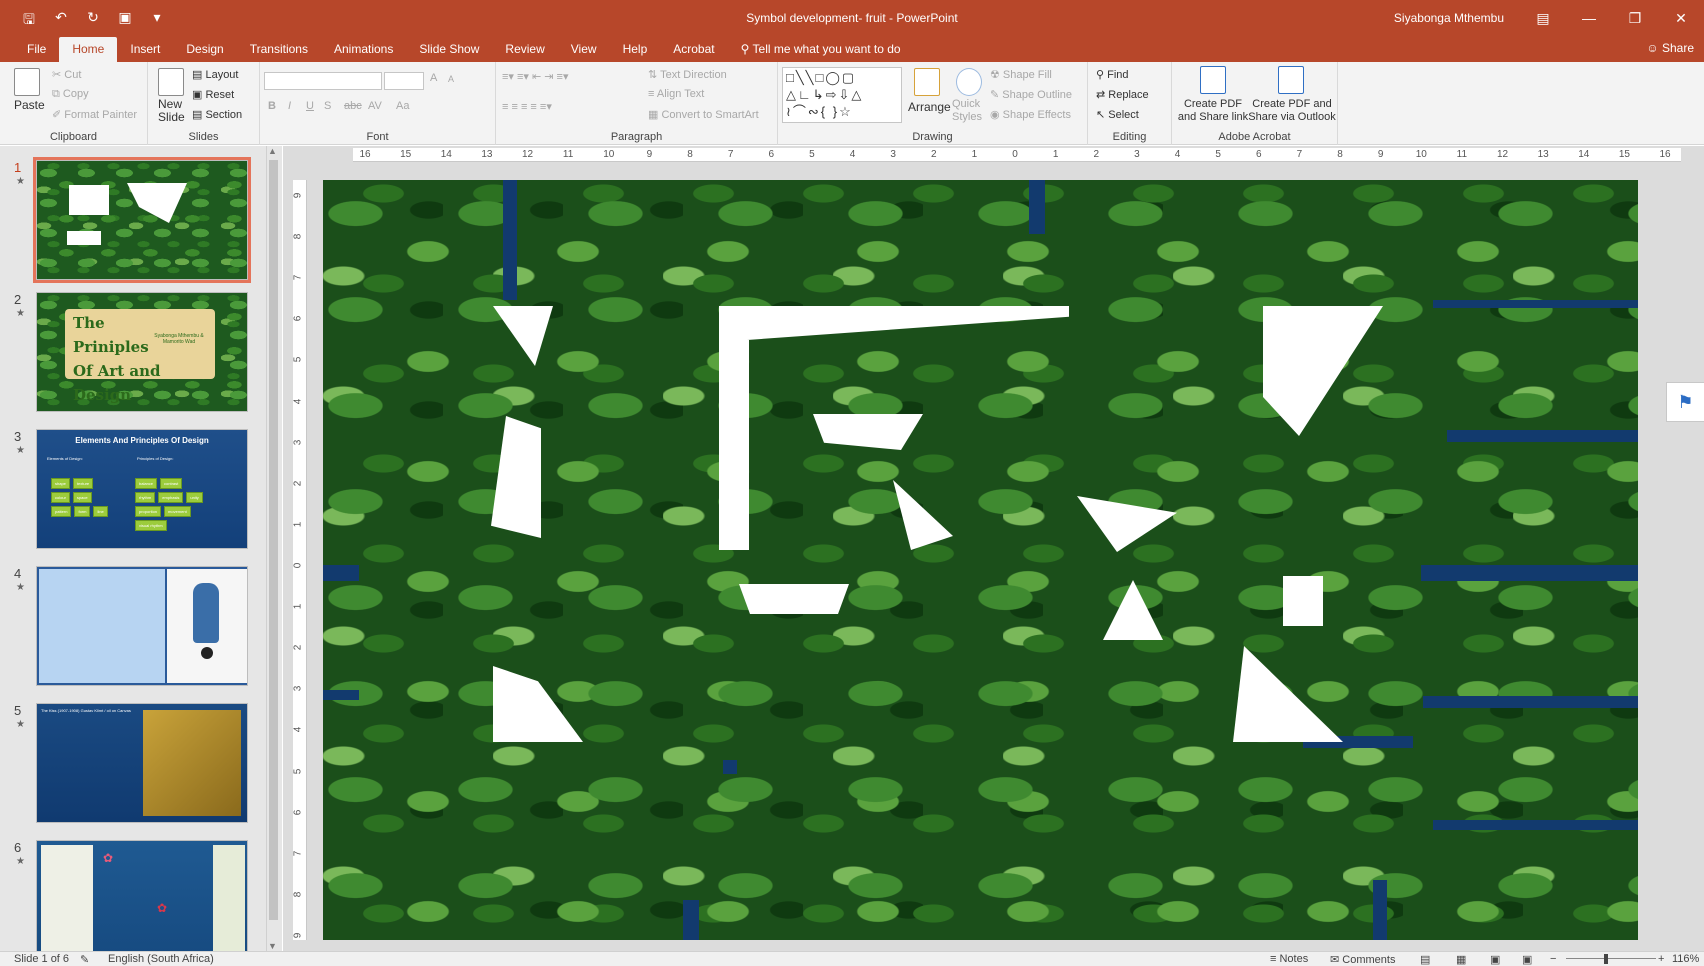 The width and height of the screenshot is (1704, 966). What do you see at coordinates (821, 49) in the screenshot?
I see `tell-me-search: ⚲ Tell me what you want to do` at bounding box center [821, 49].